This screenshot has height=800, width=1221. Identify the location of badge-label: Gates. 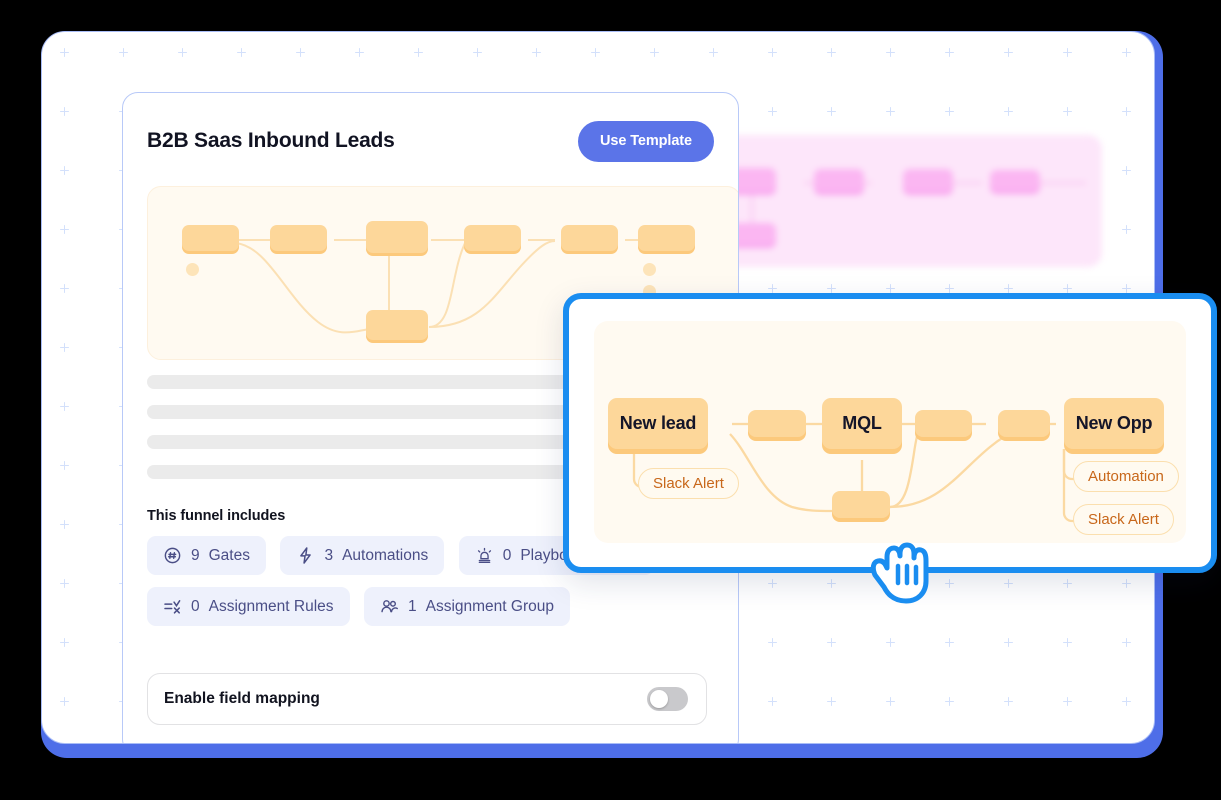
(229, 555).